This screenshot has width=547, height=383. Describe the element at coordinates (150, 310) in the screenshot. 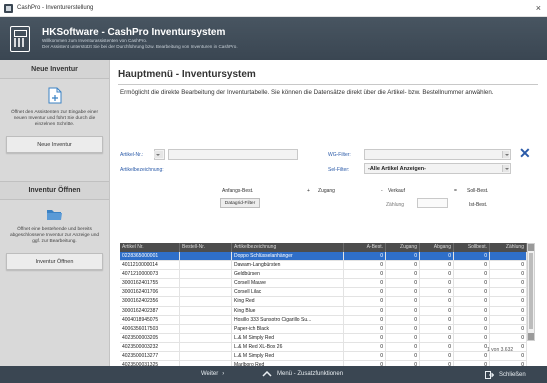

I see `table-cell: 3000162402387` at that location.